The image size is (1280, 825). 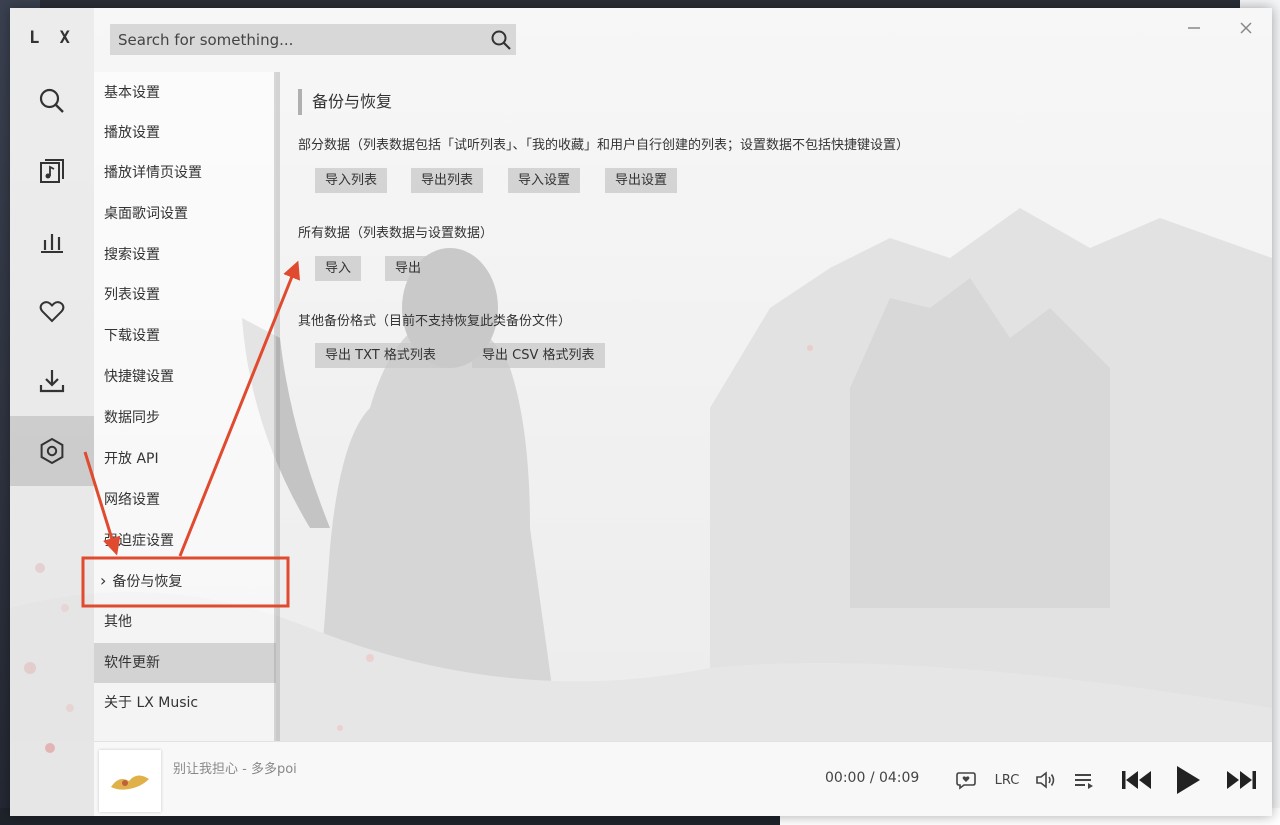 What do you see at coordinates (185, 214) in the screenshot?
I see `menu-item-desktop-lyric: 桌面歌词设置` at bounding box center [185, 214].